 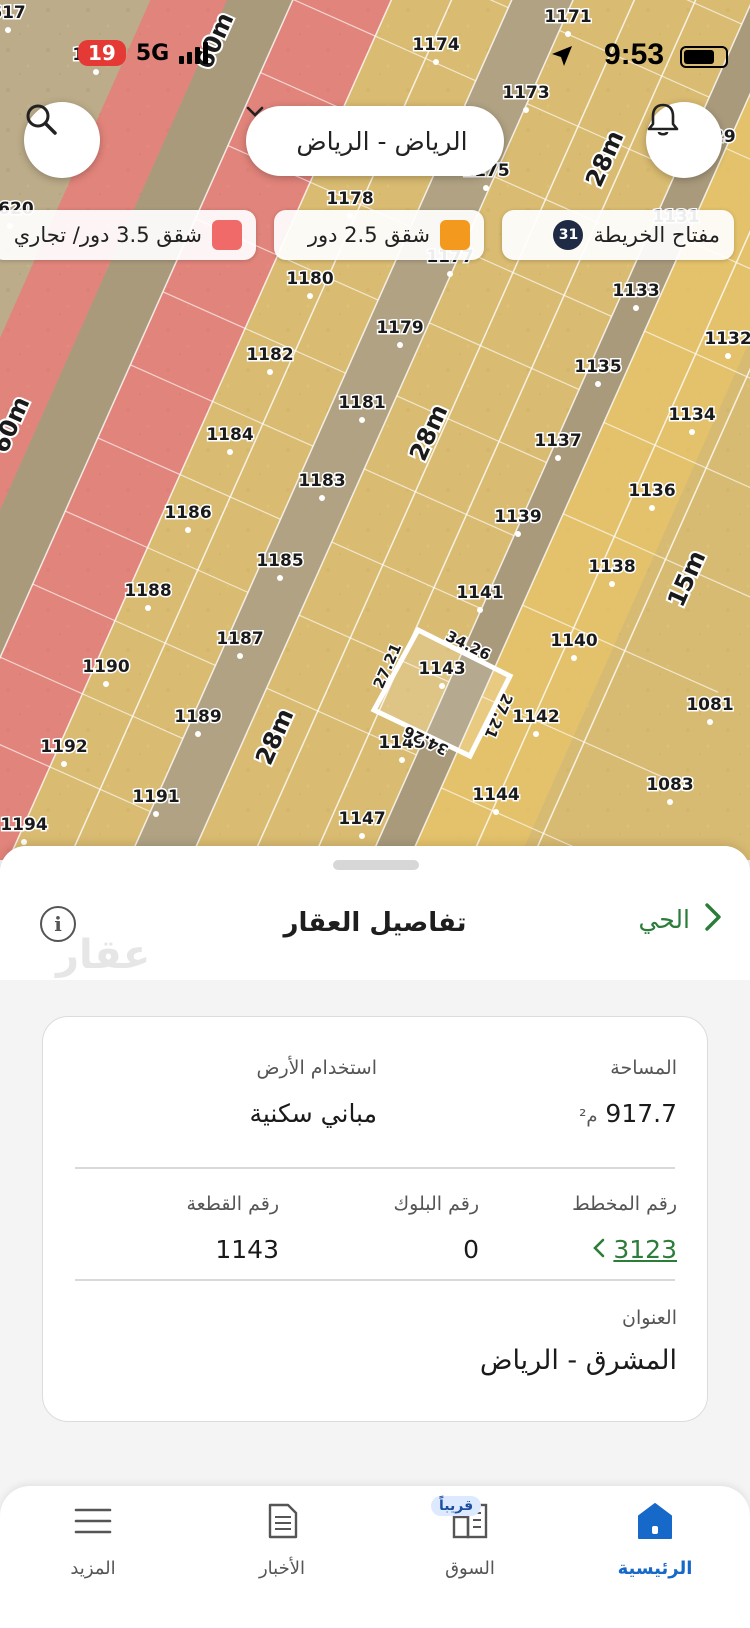 I want to click on plot-number-label: 1139, so click(x=518, y=517).